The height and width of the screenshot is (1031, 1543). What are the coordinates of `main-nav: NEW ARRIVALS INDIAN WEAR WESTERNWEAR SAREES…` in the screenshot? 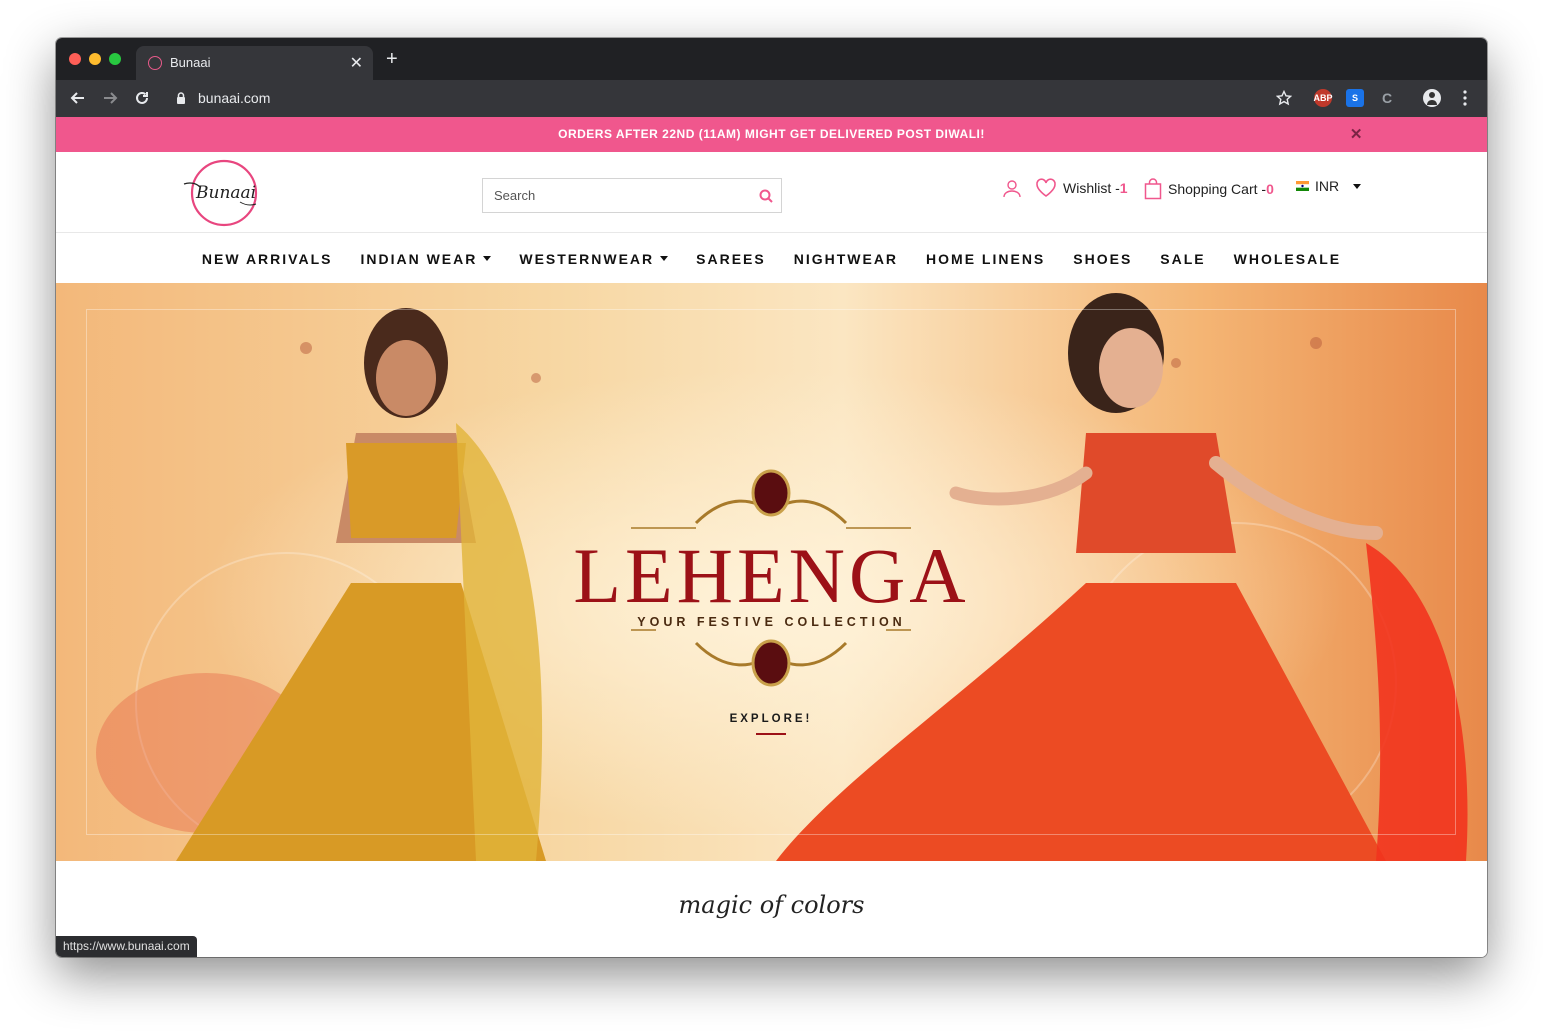 It's located at (771, 258).